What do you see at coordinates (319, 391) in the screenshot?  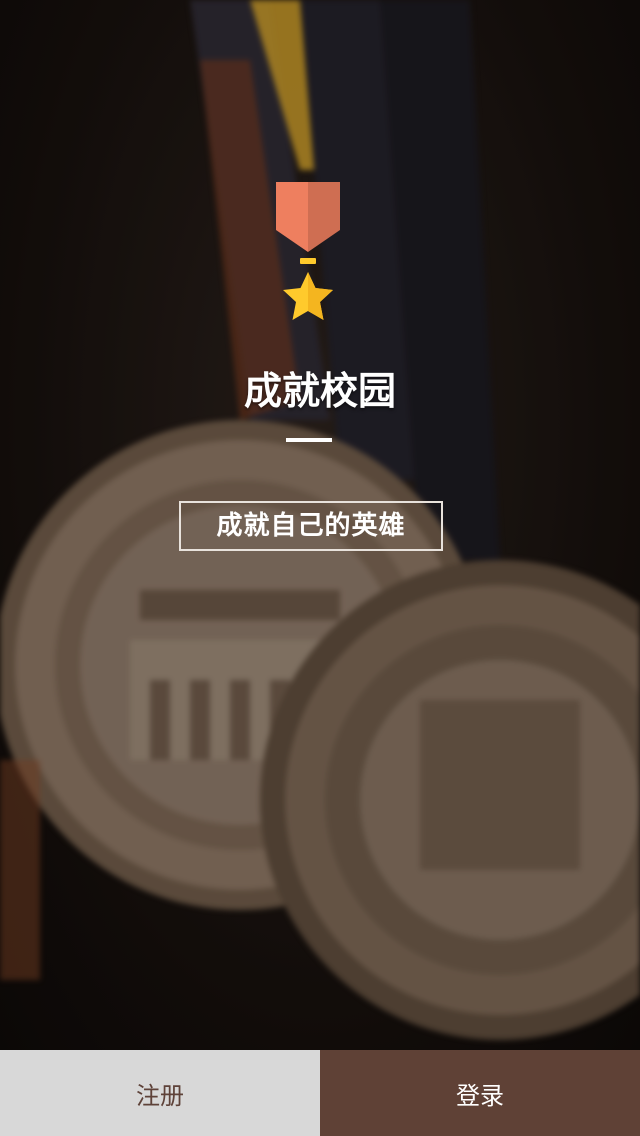 I see `app-title: 成就校园` at bounding box center [319, 391].